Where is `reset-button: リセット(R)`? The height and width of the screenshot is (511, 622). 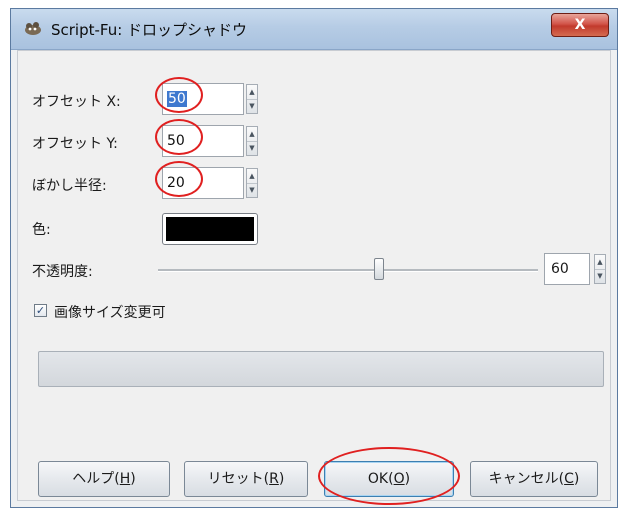 reset-button: リセット(R) is located at coordinates (246, 479).